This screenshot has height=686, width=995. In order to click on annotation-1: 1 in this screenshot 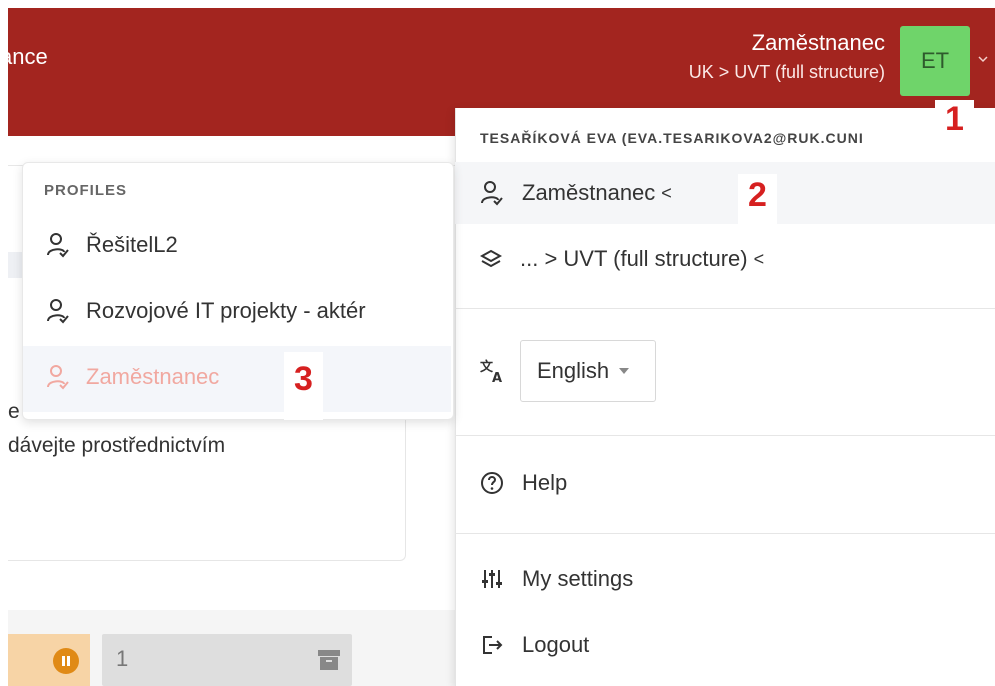, I will do `click(954, 119)`.